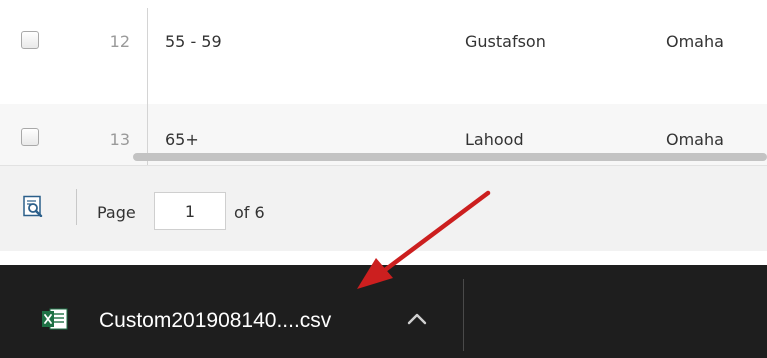 This screenshot has width=767, height=358. Describe the element at coordinates (505, 41) in the screenshot. I see `last-name-cell: Gustafson` at that location.